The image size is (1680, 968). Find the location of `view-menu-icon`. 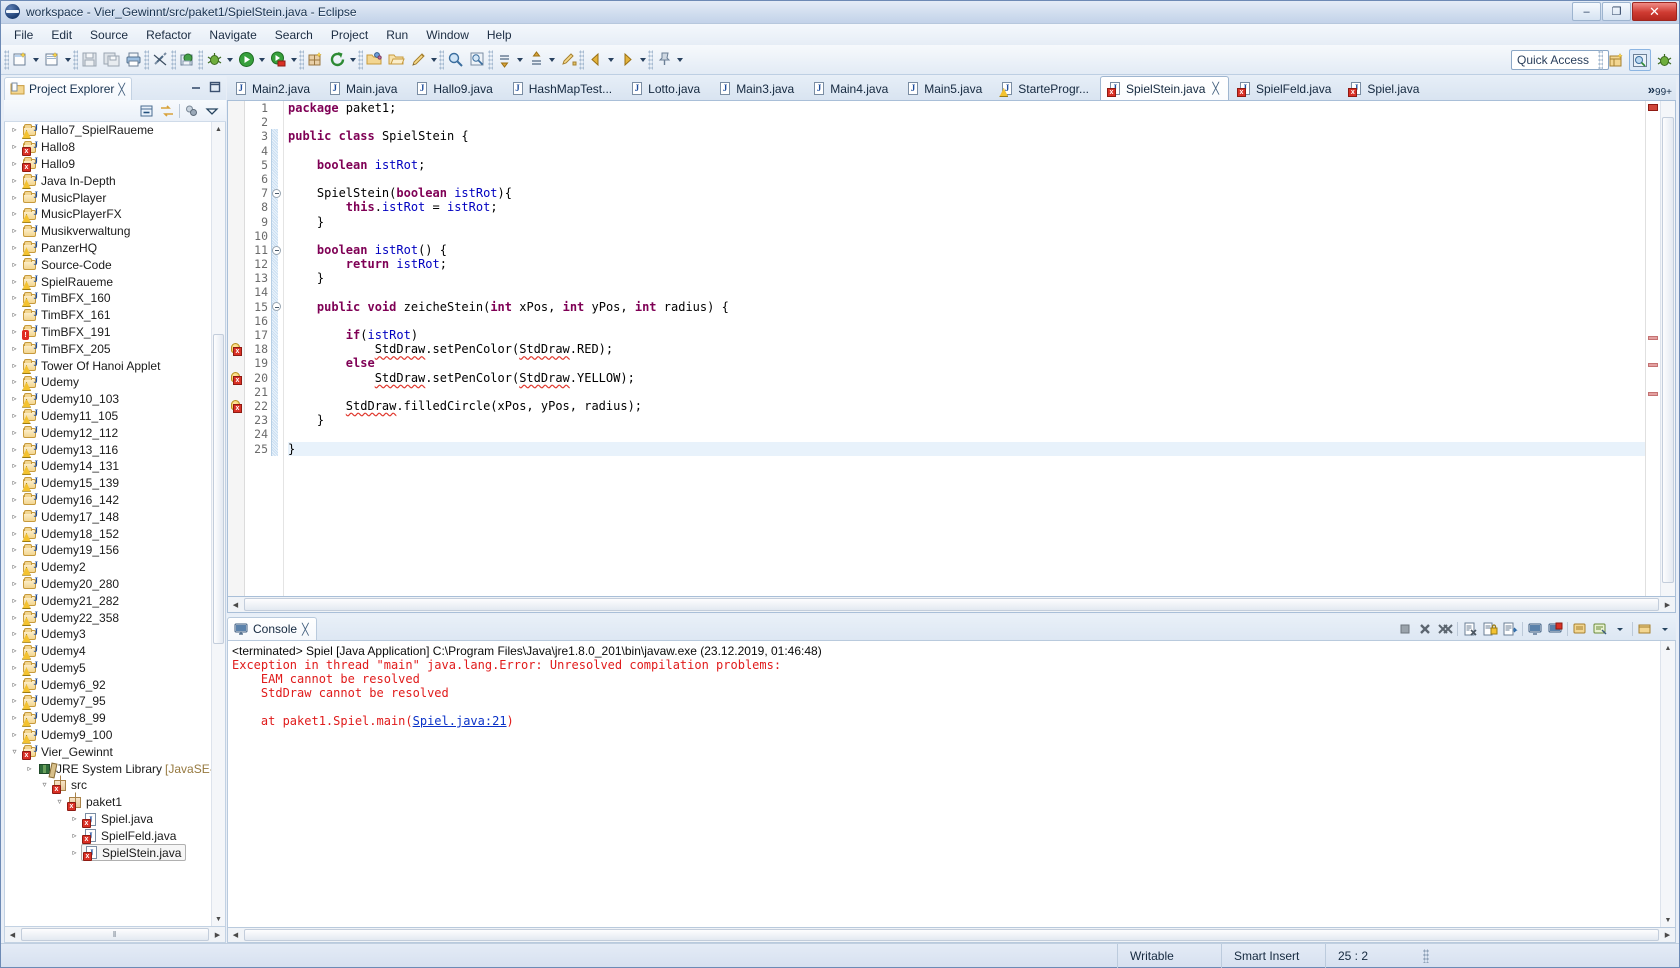

view-menu-icon is located at coordinates (192, 111).